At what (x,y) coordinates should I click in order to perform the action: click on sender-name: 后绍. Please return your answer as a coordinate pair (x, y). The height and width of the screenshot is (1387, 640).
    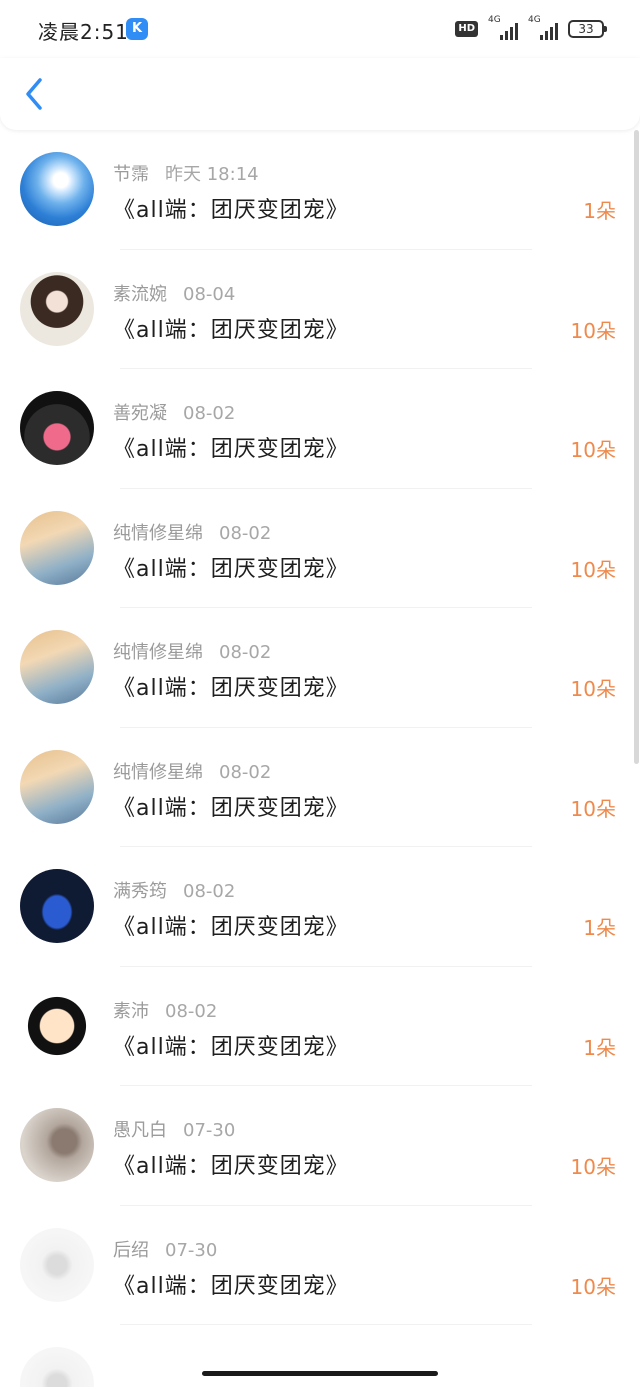
    Looking at the image, I should click on (131, 1250).